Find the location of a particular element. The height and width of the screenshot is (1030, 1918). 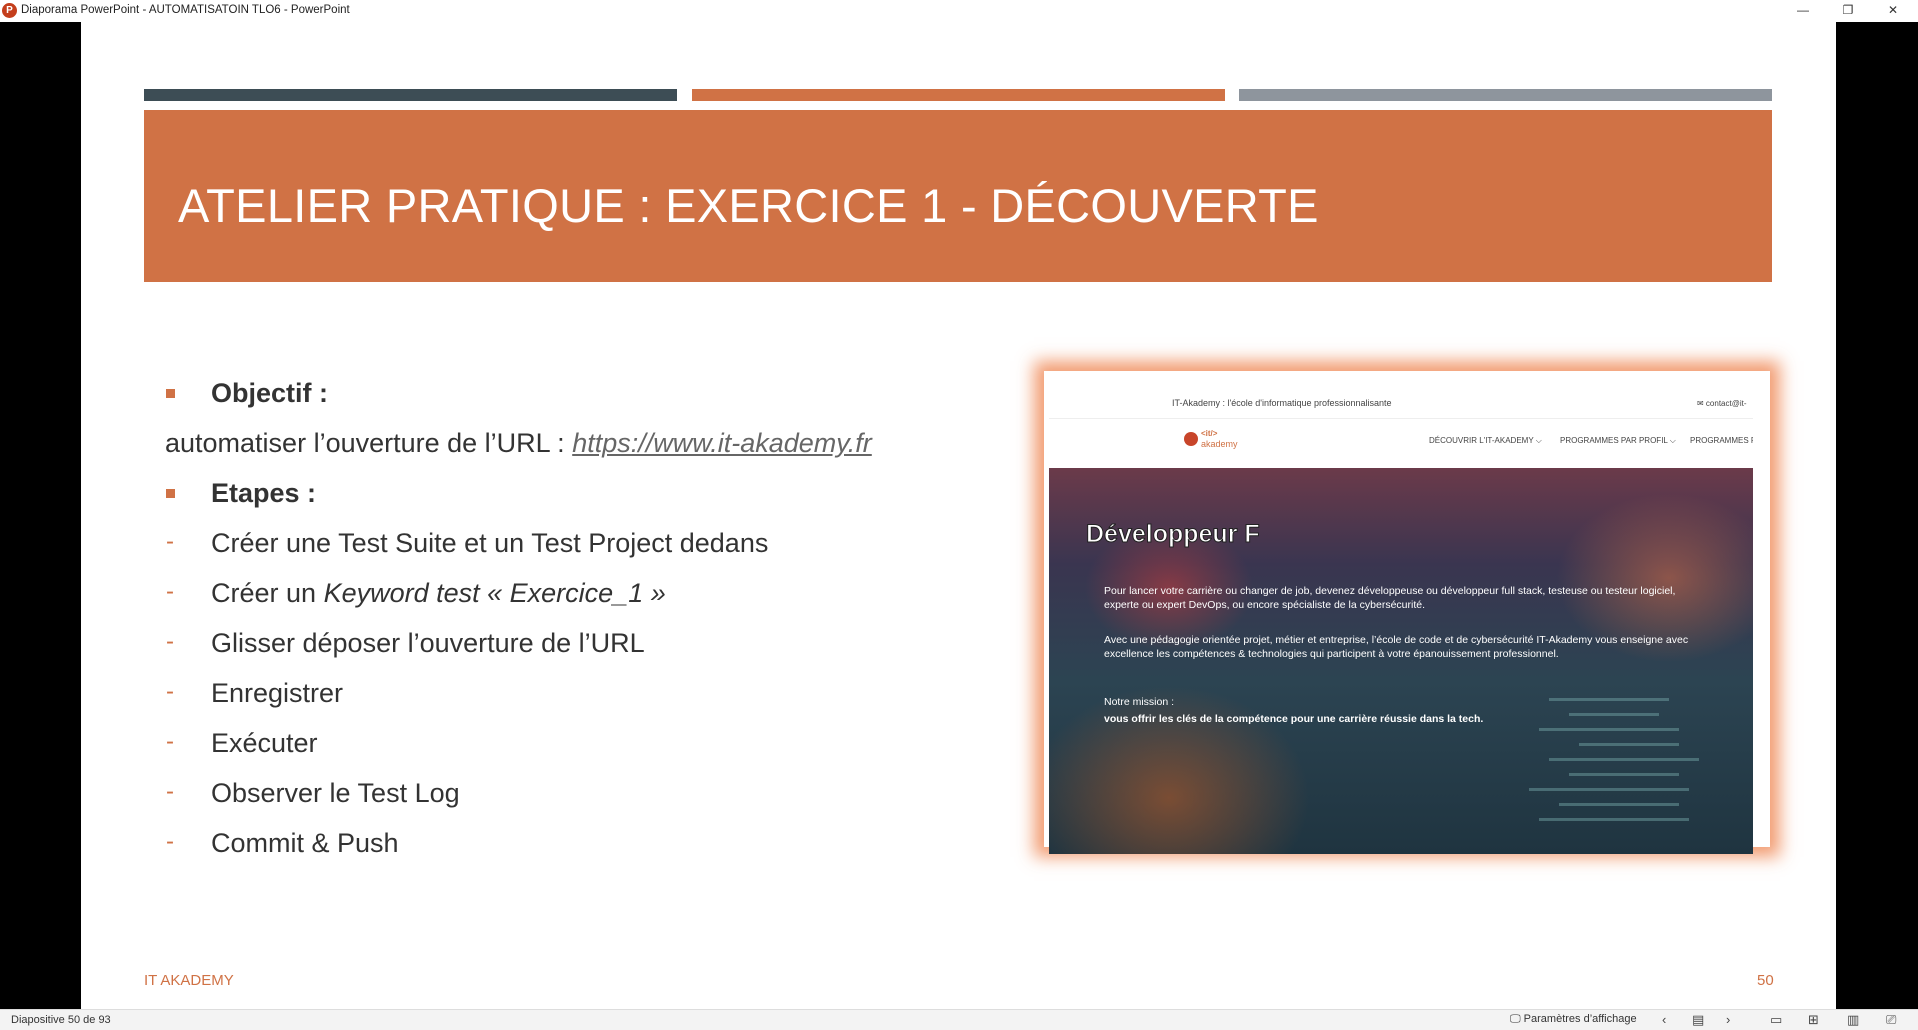

step-text: Observer le Test Log is located at coordinates (335, 793).